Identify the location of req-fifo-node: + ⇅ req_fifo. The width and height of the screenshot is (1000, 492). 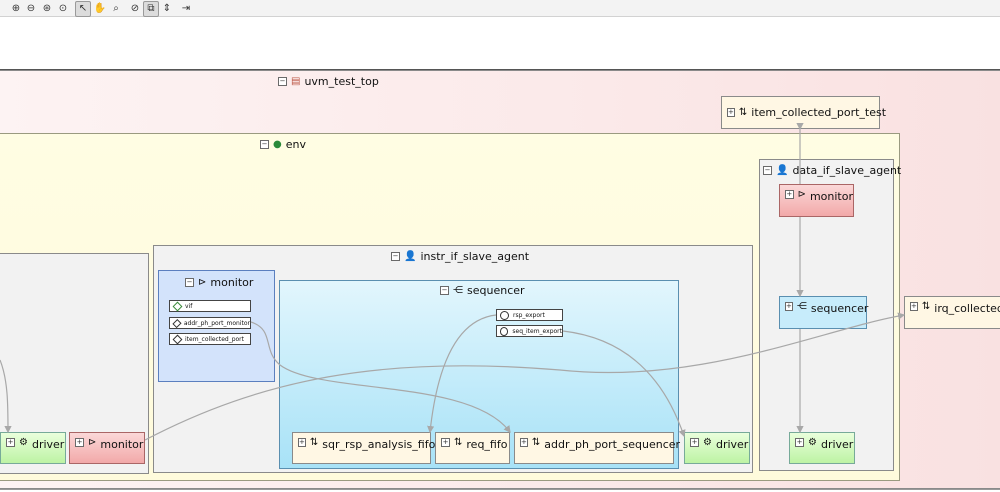
(472, 448).